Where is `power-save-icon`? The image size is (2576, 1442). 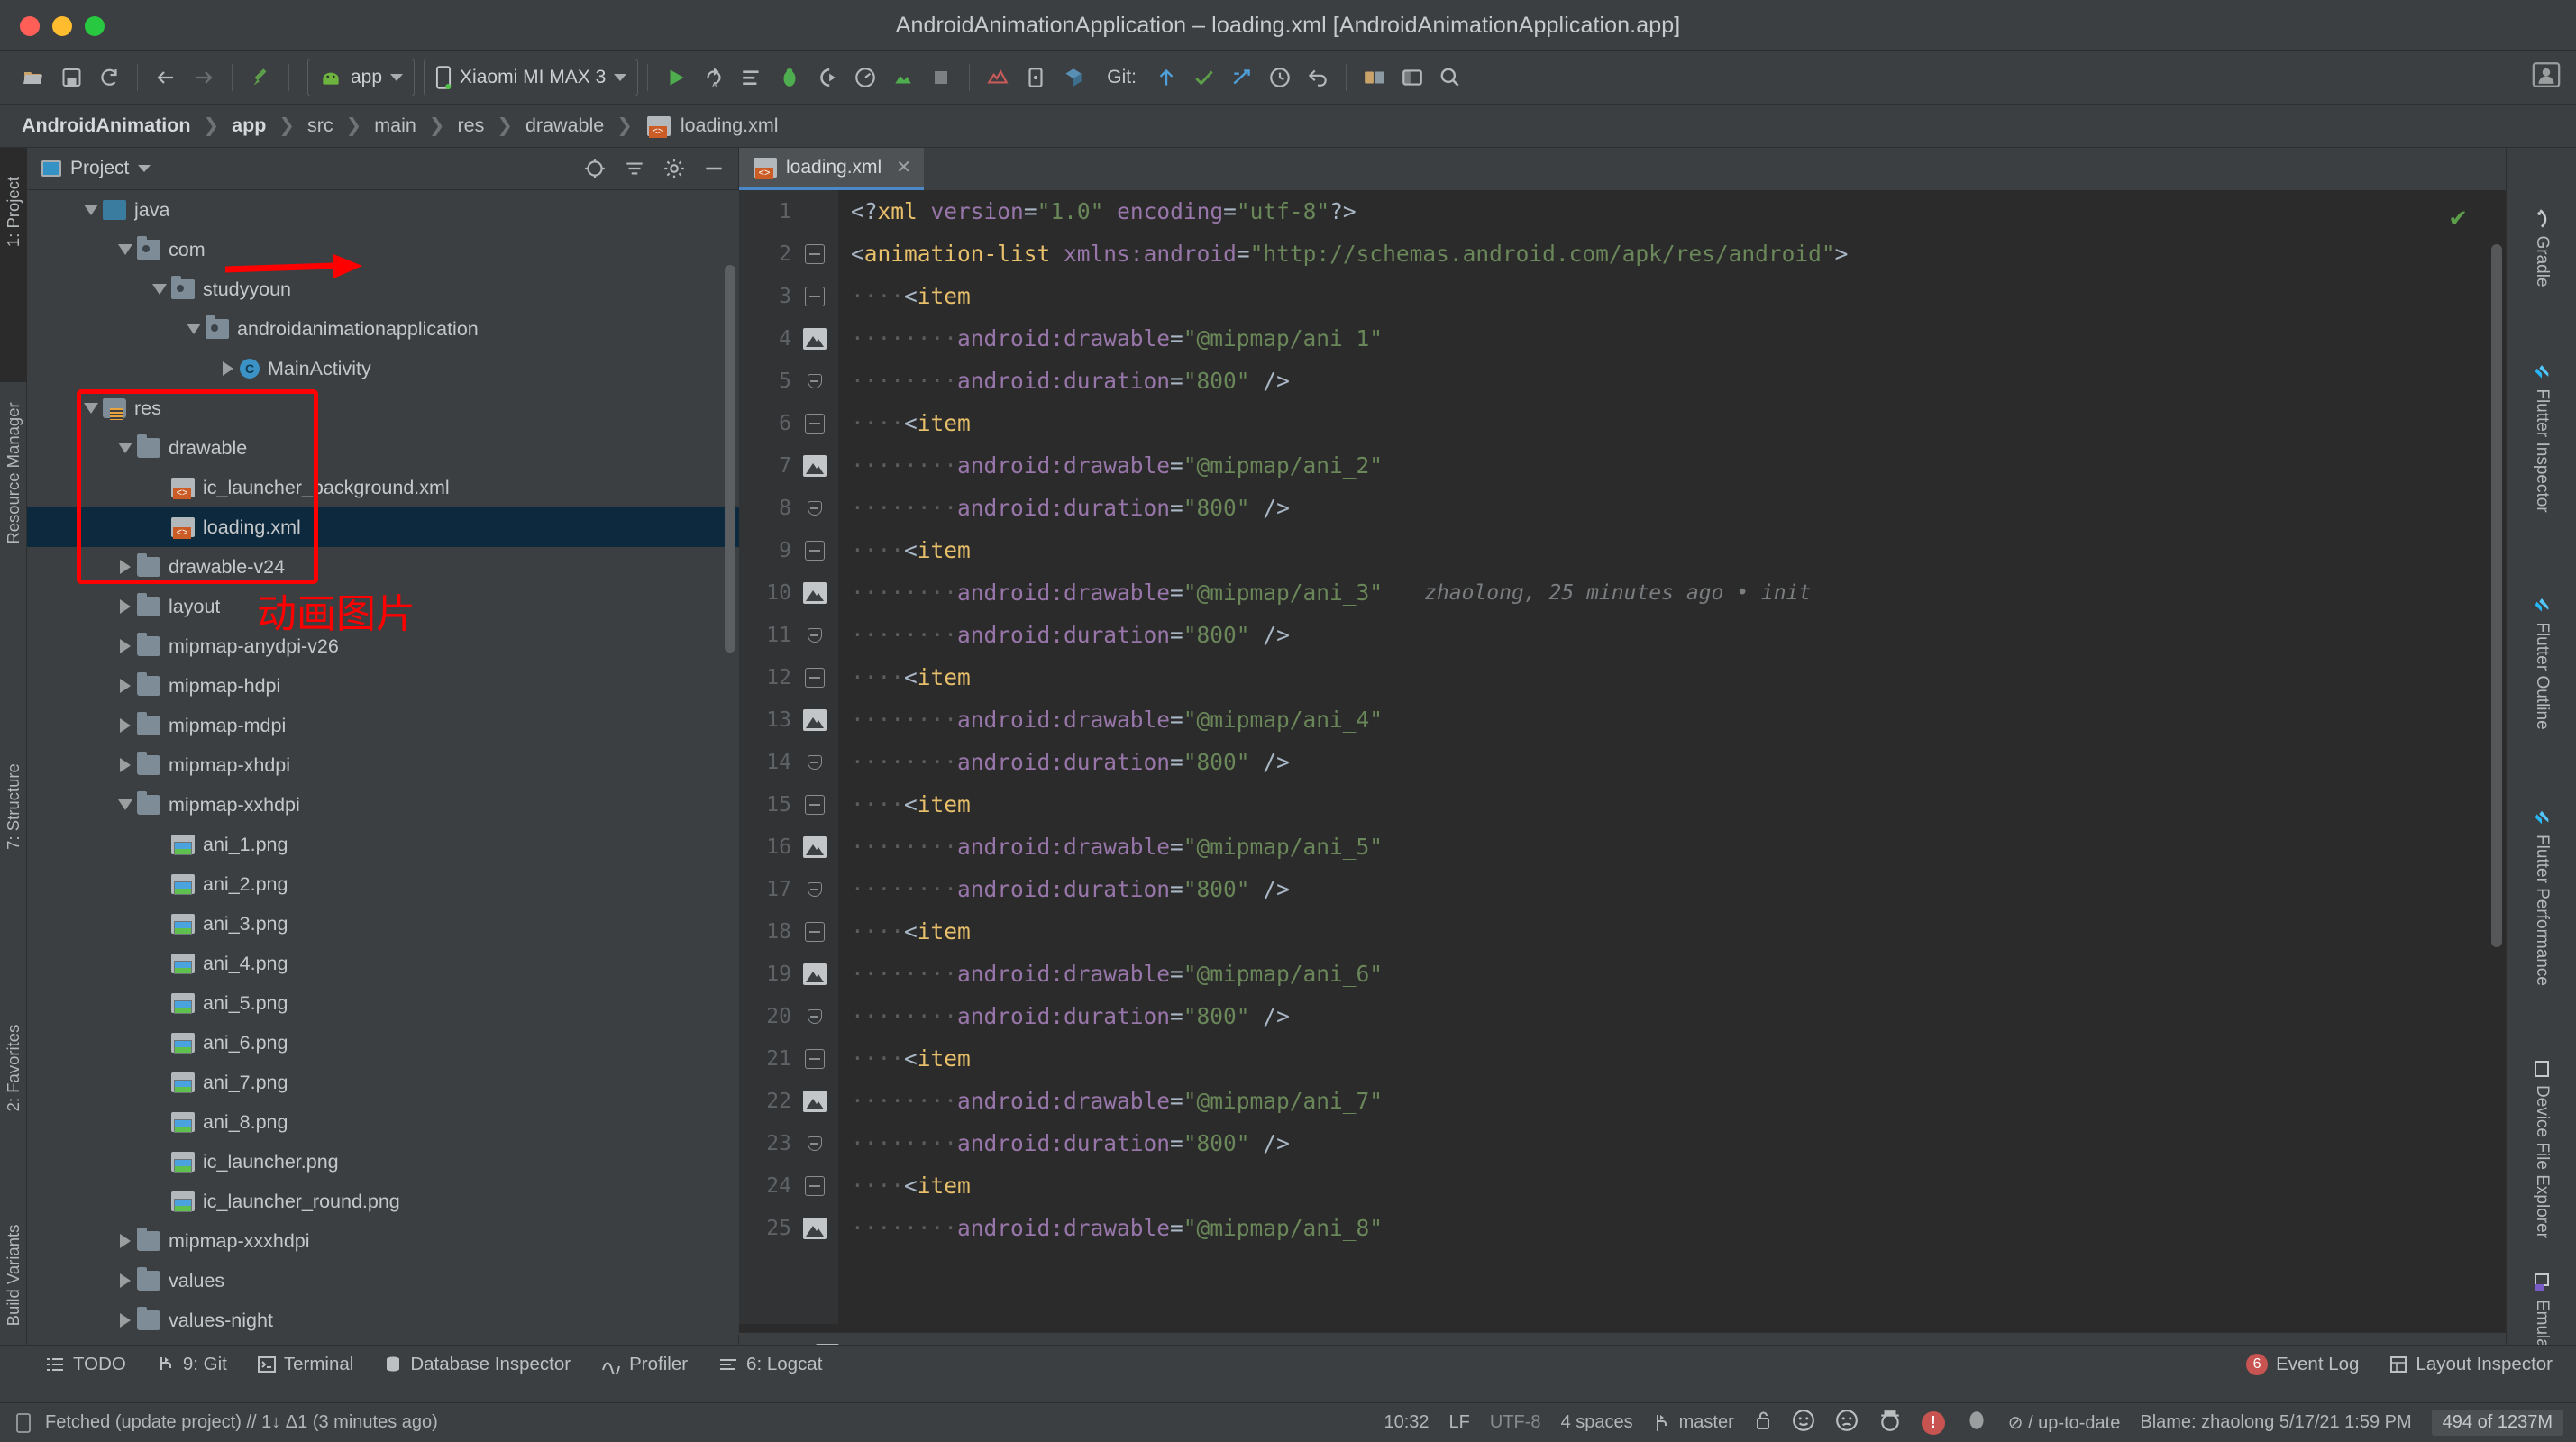
power-save-icon is located at coordinates (1976, 1423).